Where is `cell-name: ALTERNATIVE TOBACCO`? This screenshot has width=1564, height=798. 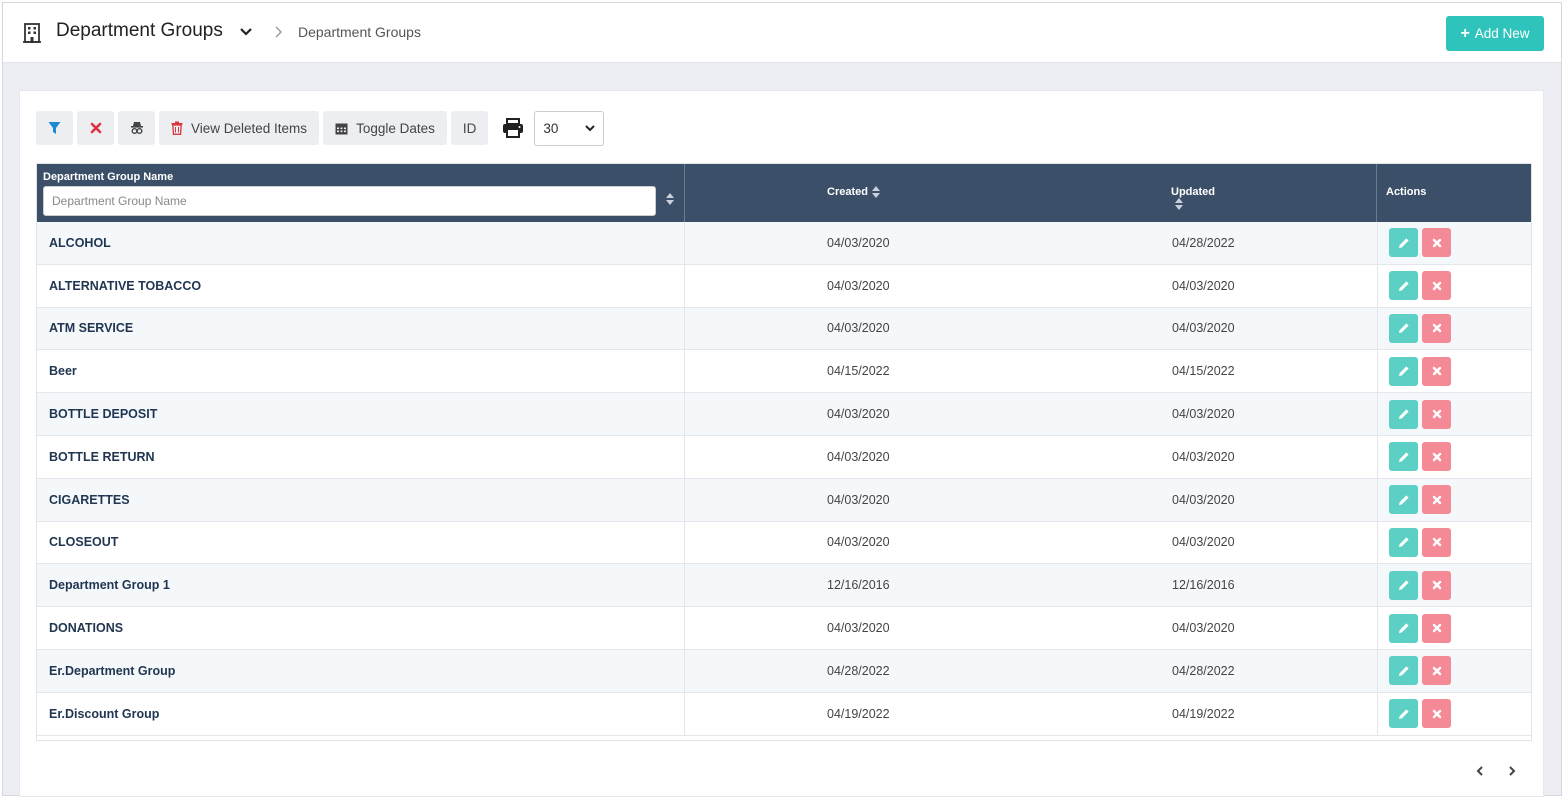
cell-name: ALTERNATIVE TOBACCO is located at coordinates (361, 285).